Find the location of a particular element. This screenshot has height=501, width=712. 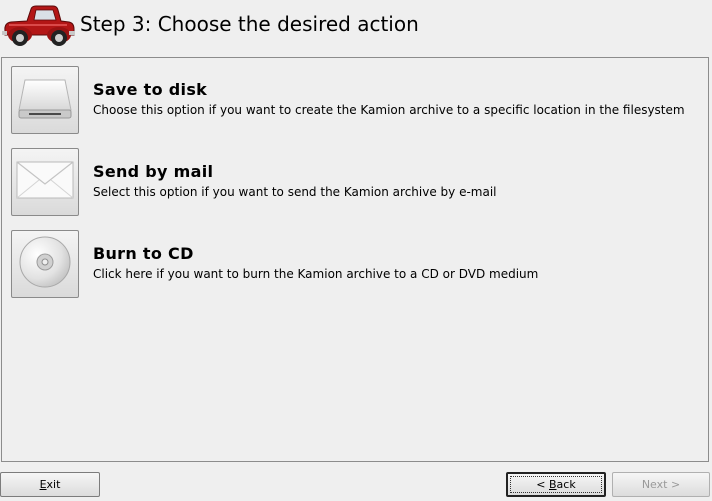

option-title: Burn to CD is located at coordinates (143, 253).